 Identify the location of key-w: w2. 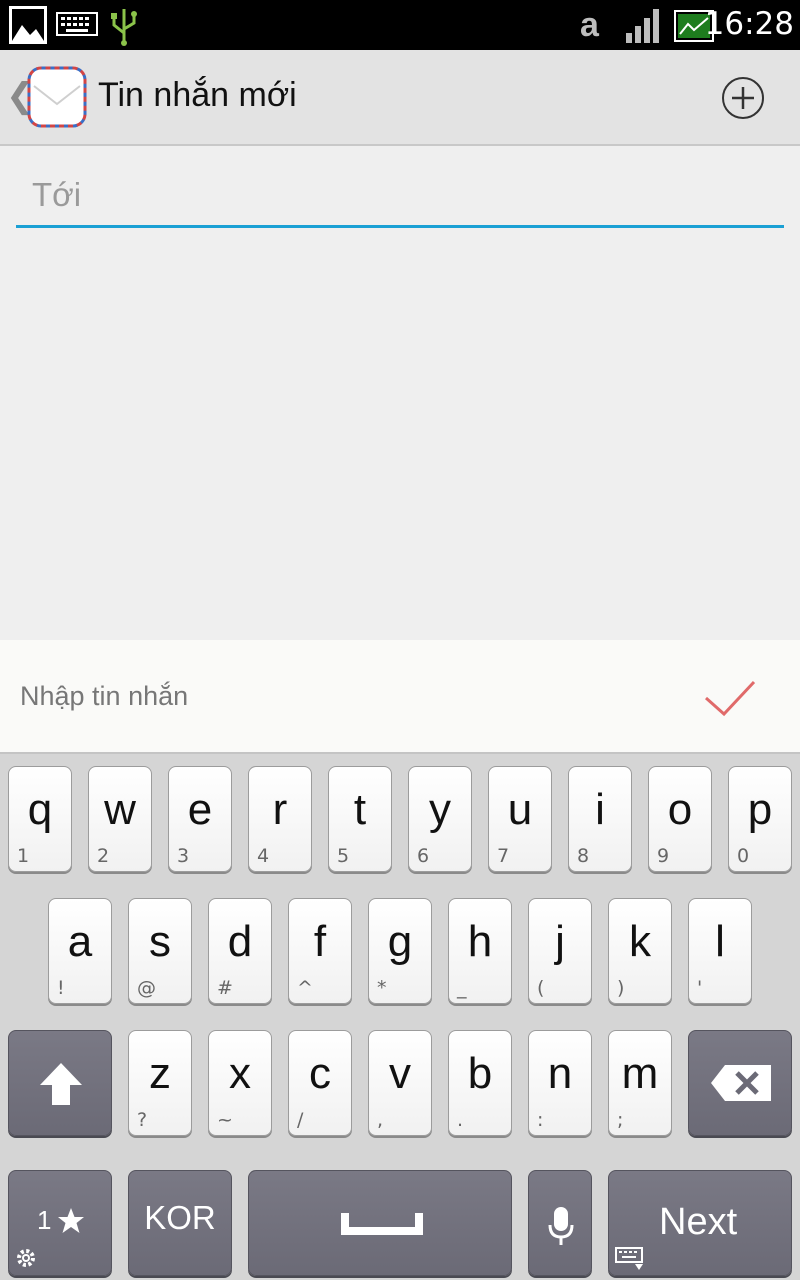
(120, 819).